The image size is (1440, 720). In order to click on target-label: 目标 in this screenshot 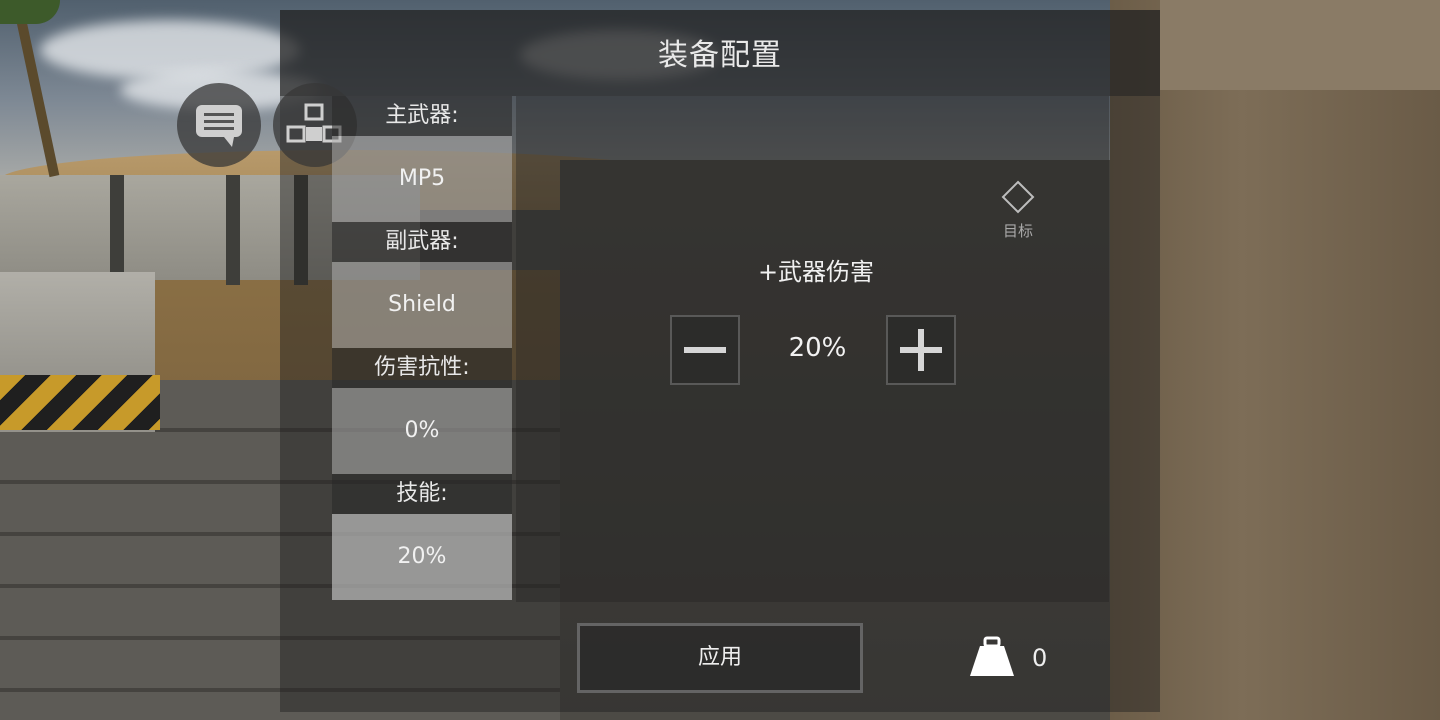, I will do `click(1017, 231)`.